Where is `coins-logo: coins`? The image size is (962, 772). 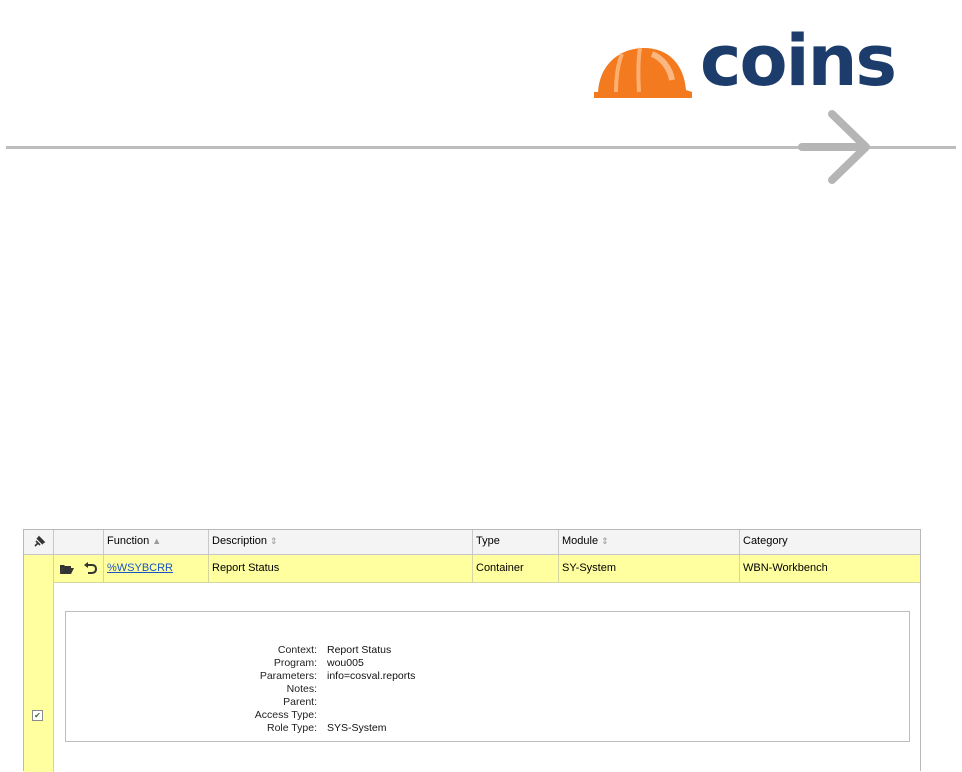
coins-logo: coins is located at coordinates (762, 64).